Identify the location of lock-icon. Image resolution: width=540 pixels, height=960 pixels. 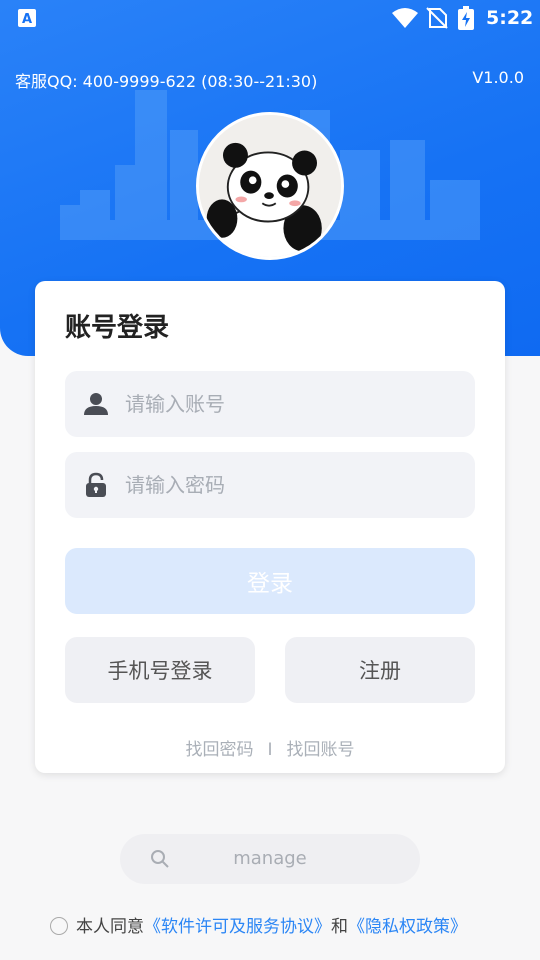
(96, 484).